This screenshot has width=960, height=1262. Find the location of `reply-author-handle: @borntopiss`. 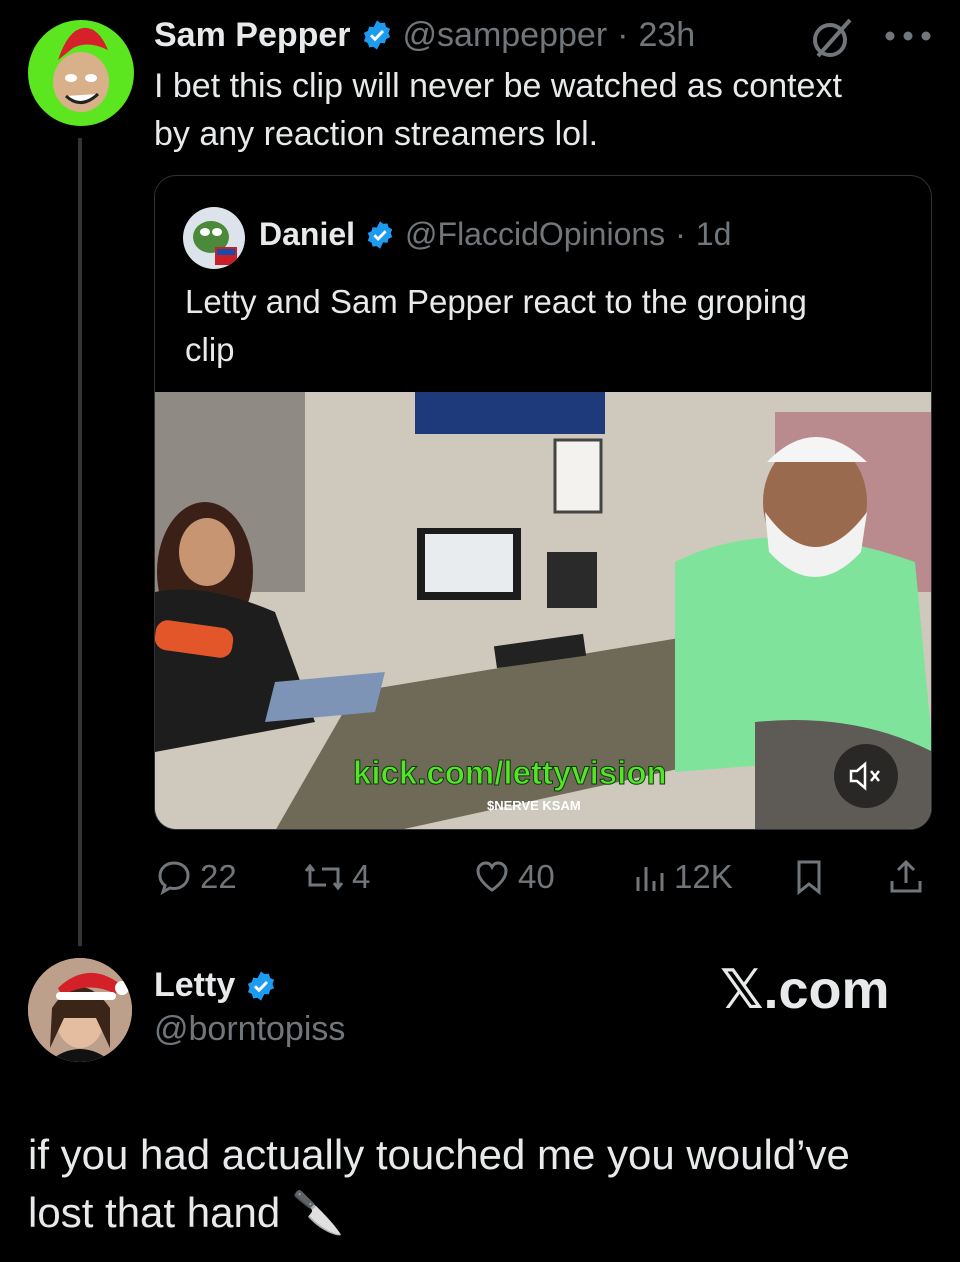

reply-author-handle: @borntopiss is located at coordinates (249, 1029).